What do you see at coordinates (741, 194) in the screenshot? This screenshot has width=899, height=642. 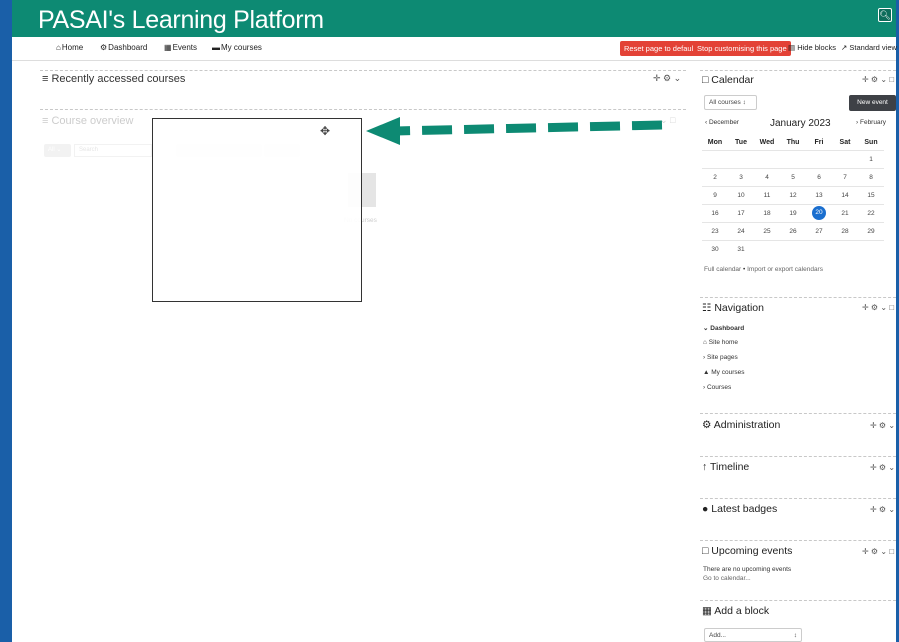 I see `calendar-day-cell: 10` at bounding box center [741, 194].